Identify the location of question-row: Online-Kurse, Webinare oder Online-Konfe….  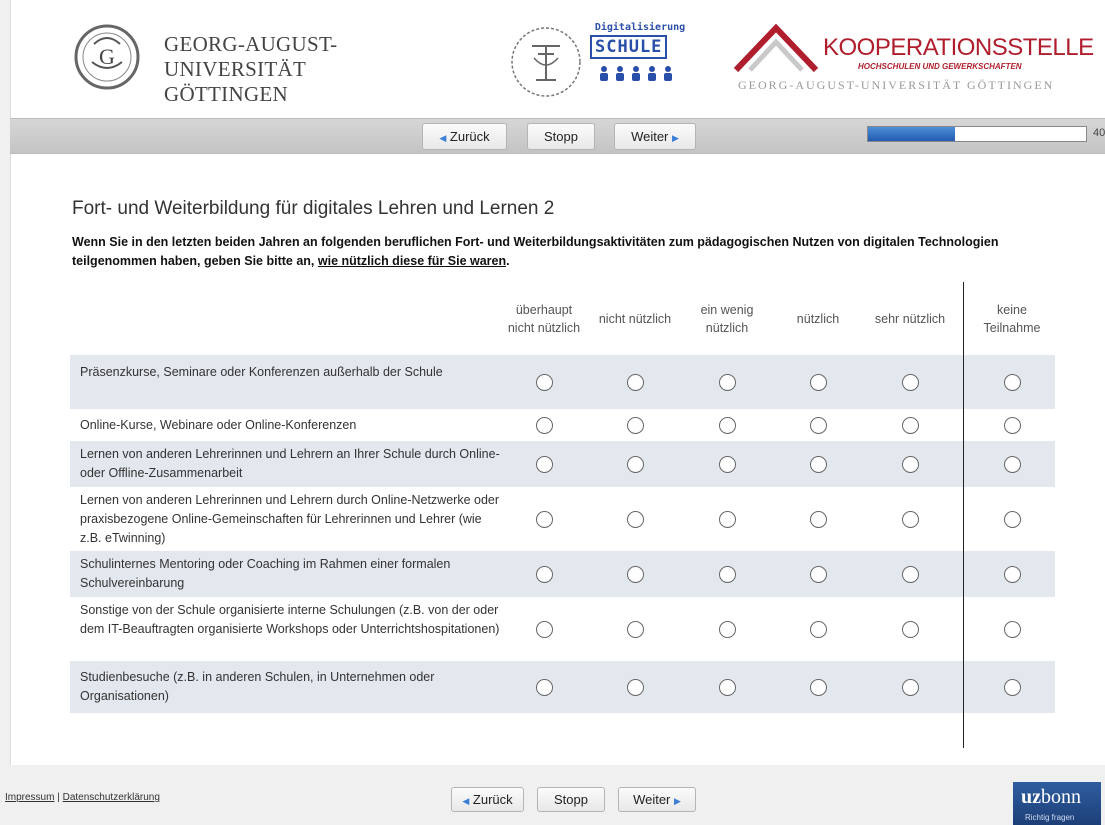
(562, 425).